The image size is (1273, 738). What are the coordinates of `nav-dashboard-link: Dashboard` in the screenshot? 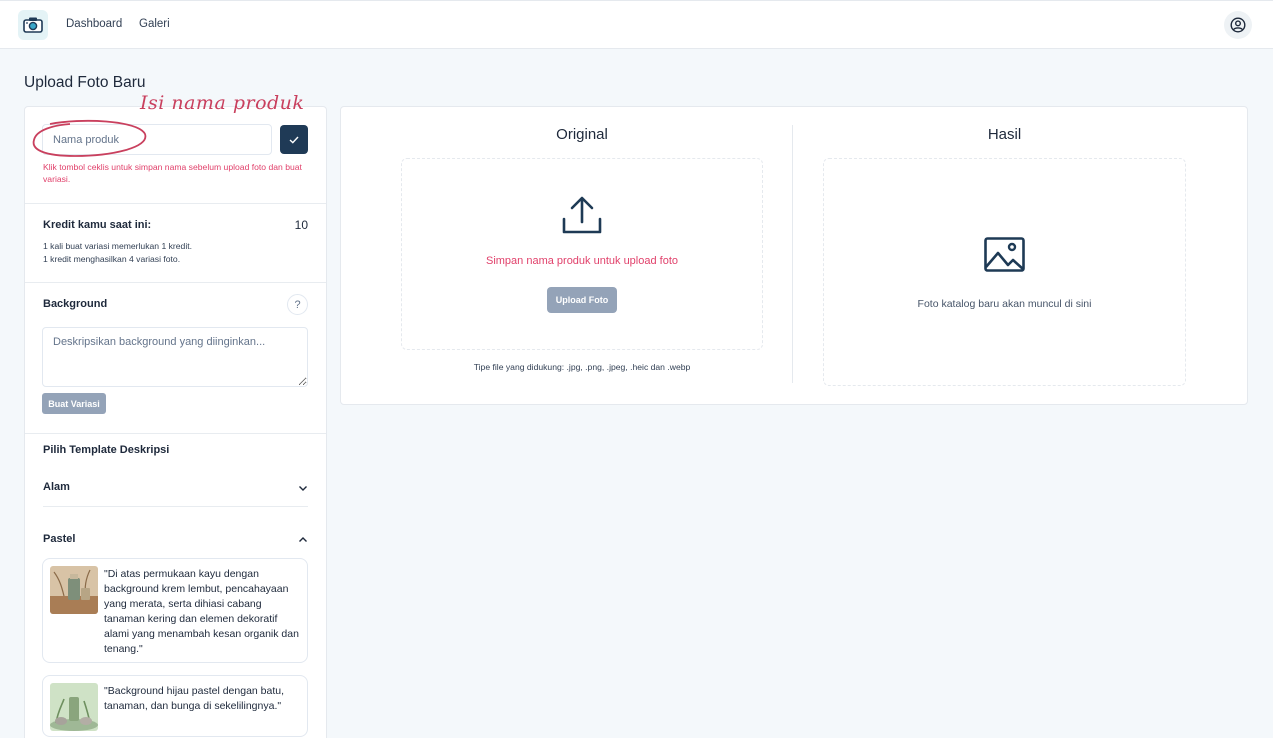 It's located at (94, 24).